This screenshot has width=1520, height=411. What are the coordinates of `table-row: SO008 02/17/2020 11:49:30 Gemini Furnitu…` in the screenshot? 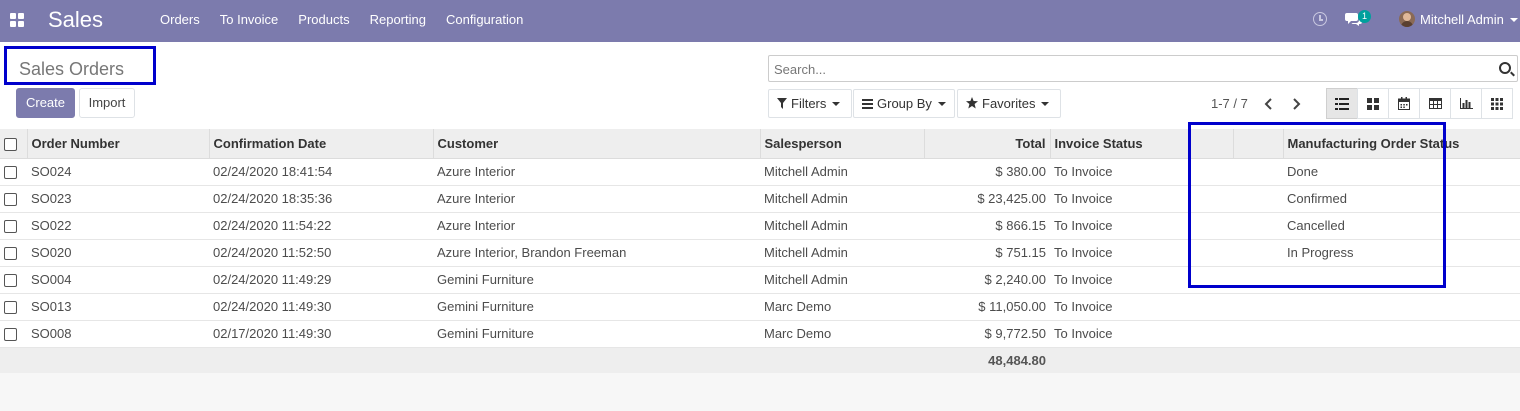 It's located at (760, 333).